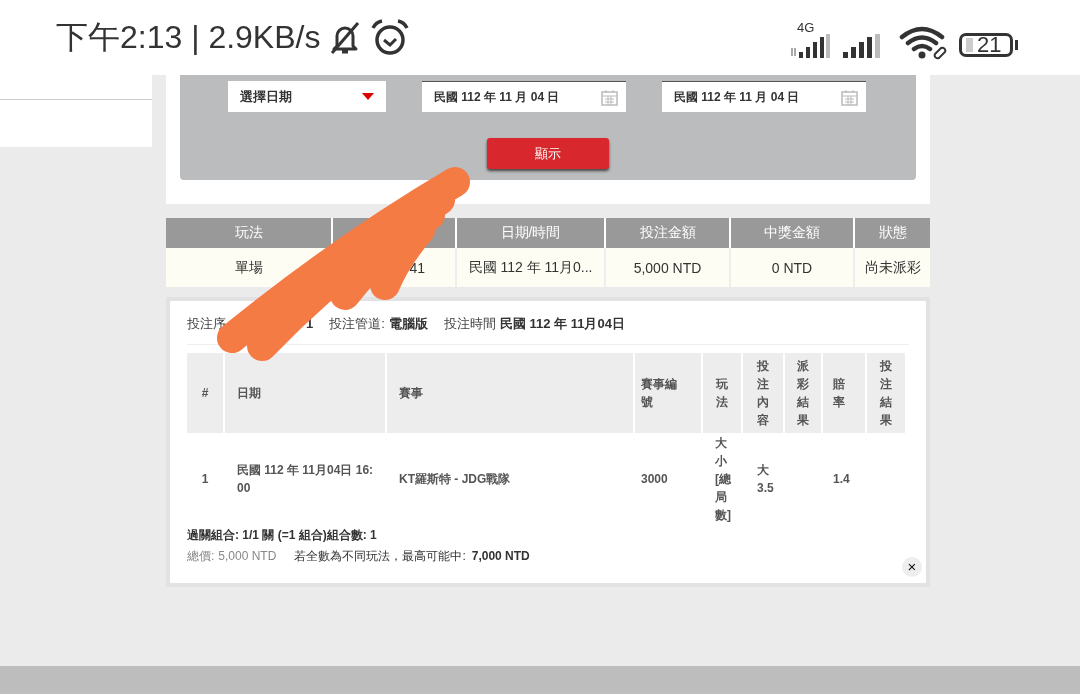 This screenshot has height=694, width=1080. Describe the element at coordinates (562, 324) in the screenshot. I see `info-value: 民國 112 年 11月04日` at that location.